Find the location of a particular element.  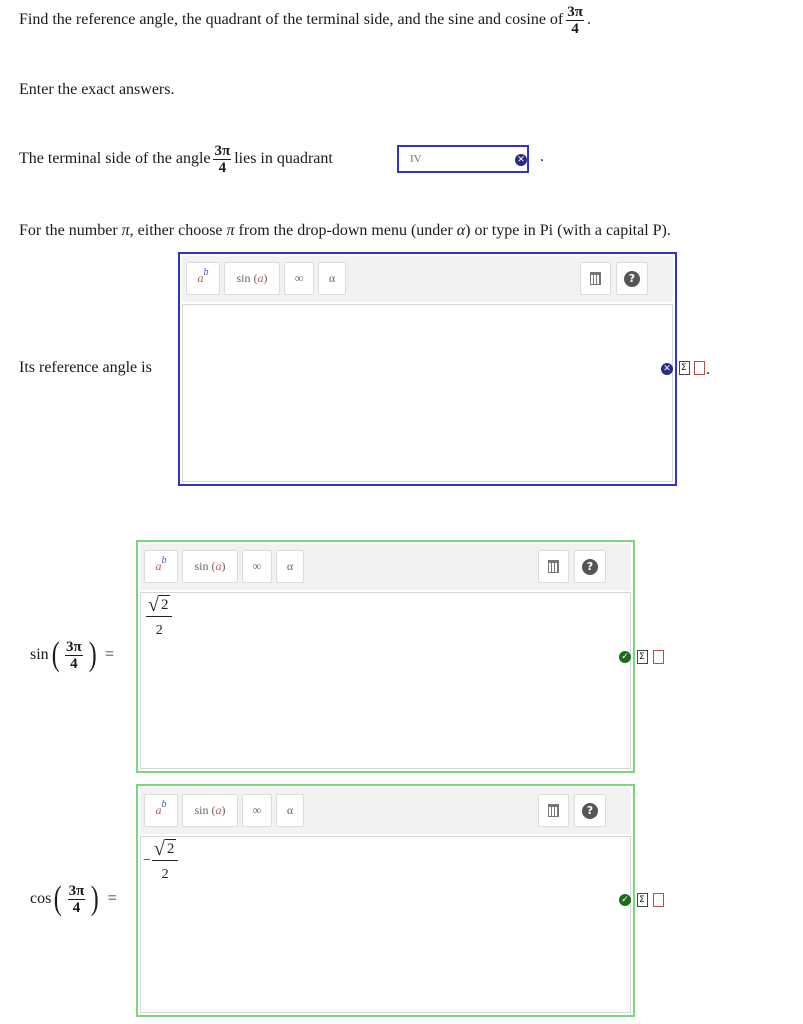

pi-symbol: π is located at coordinates (125, 230).